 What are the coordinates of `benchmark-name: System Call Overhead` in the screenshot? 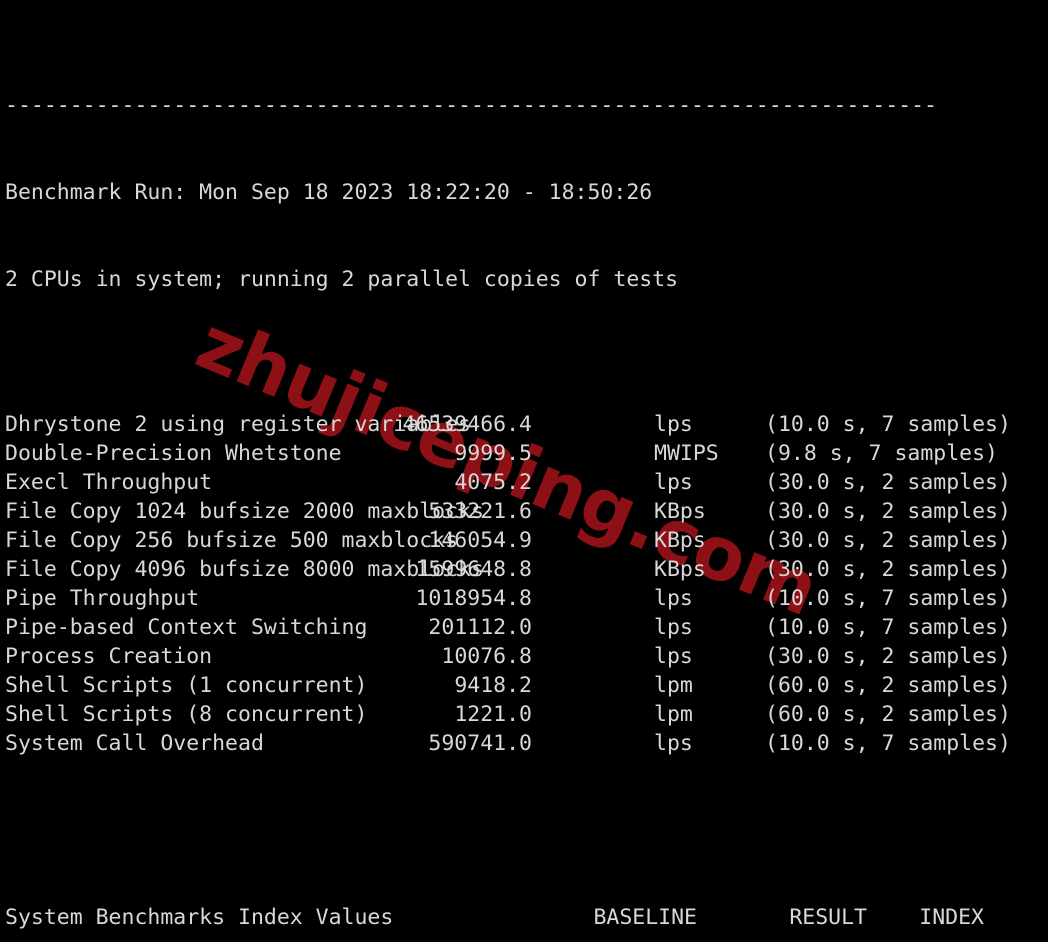 It's located at (134, 743).